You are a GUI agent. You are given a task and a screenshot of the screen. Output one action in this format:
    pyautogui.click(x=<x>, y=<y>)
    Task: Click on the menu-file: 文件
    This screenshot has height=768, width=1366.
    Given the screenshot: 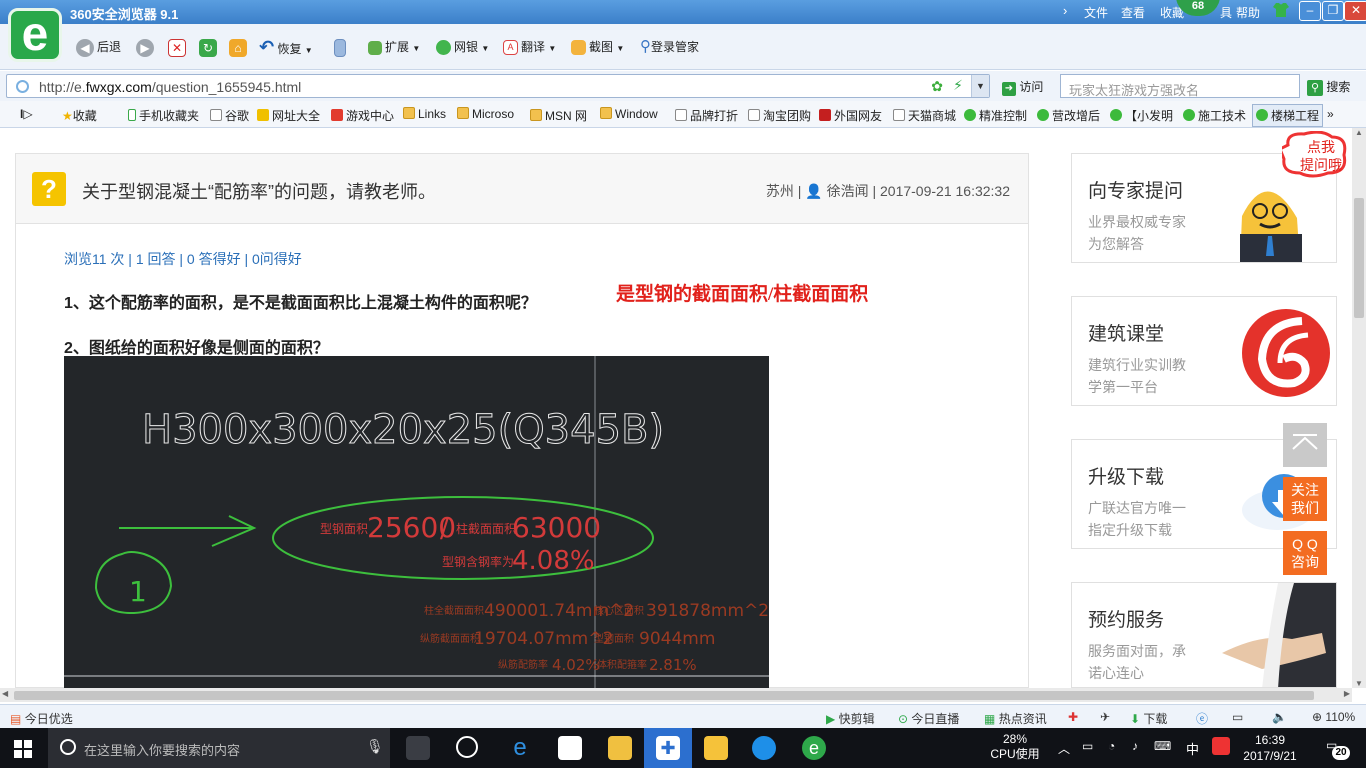 What is the action you would take?
    pyautogui.click(x=1096, y=12)
    